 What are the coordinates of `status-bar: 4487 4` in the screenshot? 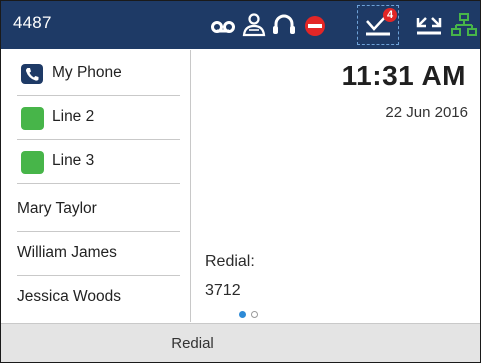 It's located at (240, 25).